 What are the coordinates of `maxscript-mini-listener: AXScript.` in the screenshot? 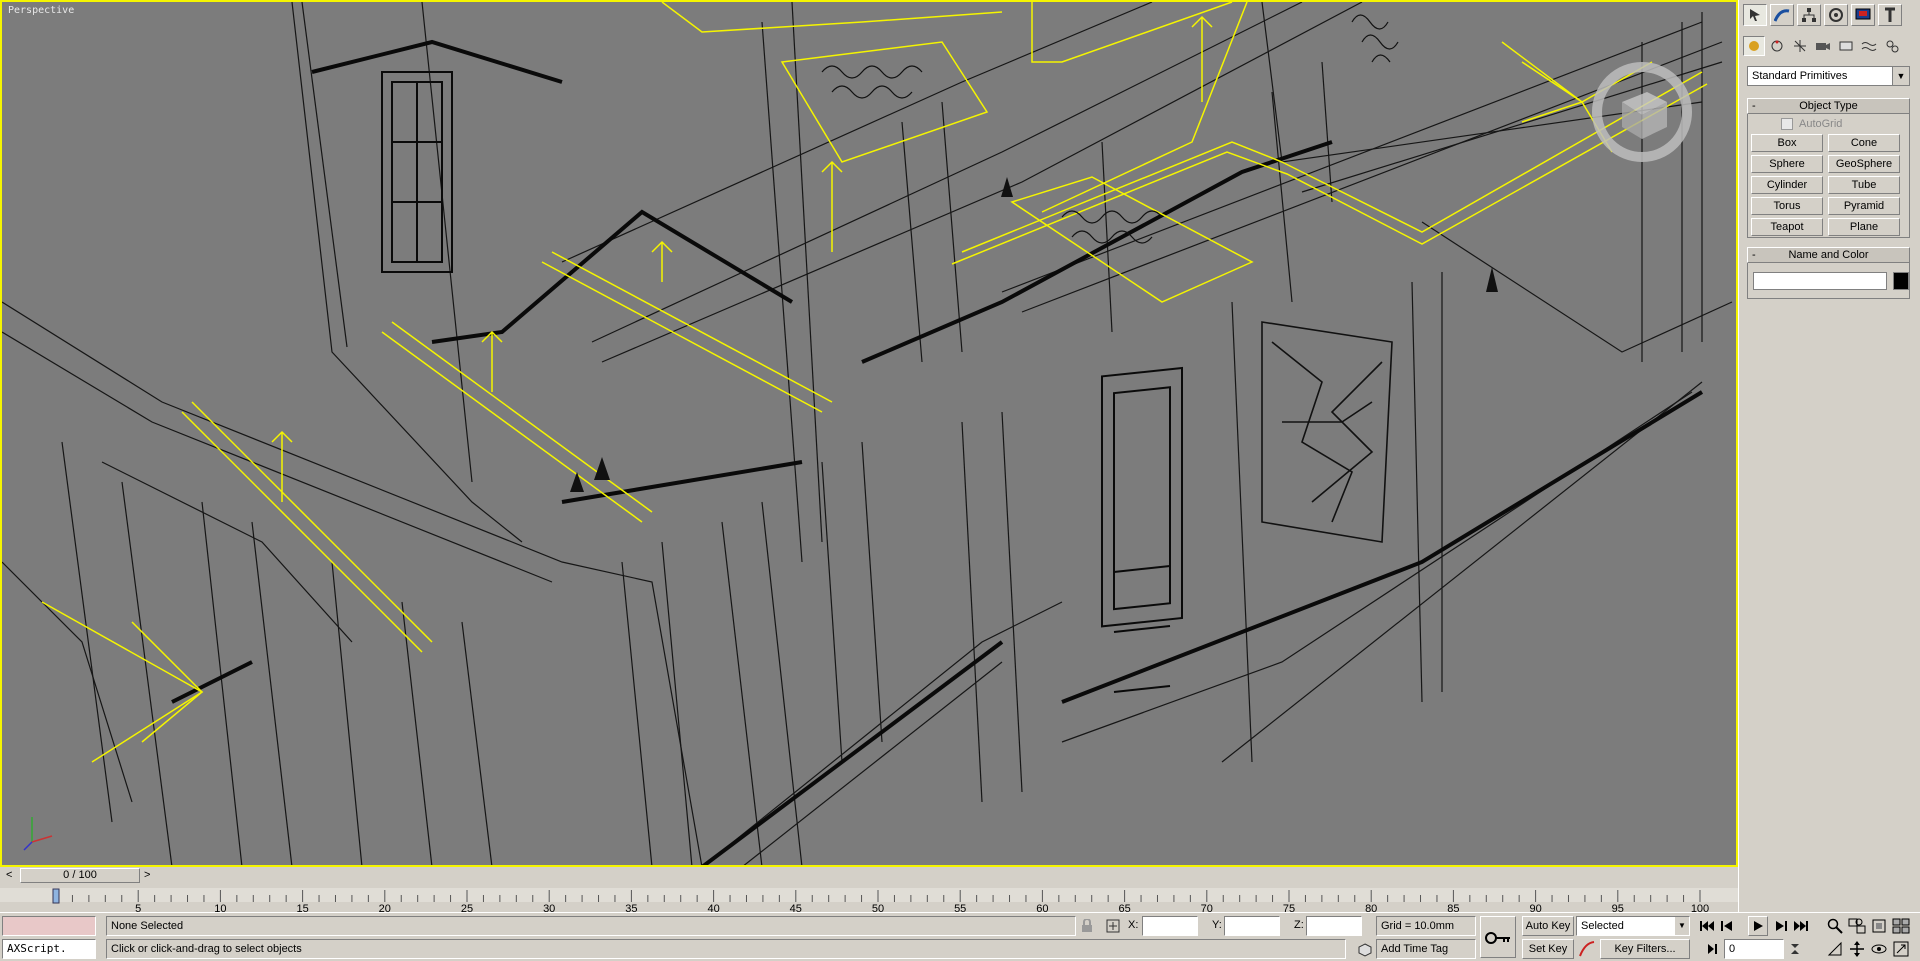 It's located at (49, 949).